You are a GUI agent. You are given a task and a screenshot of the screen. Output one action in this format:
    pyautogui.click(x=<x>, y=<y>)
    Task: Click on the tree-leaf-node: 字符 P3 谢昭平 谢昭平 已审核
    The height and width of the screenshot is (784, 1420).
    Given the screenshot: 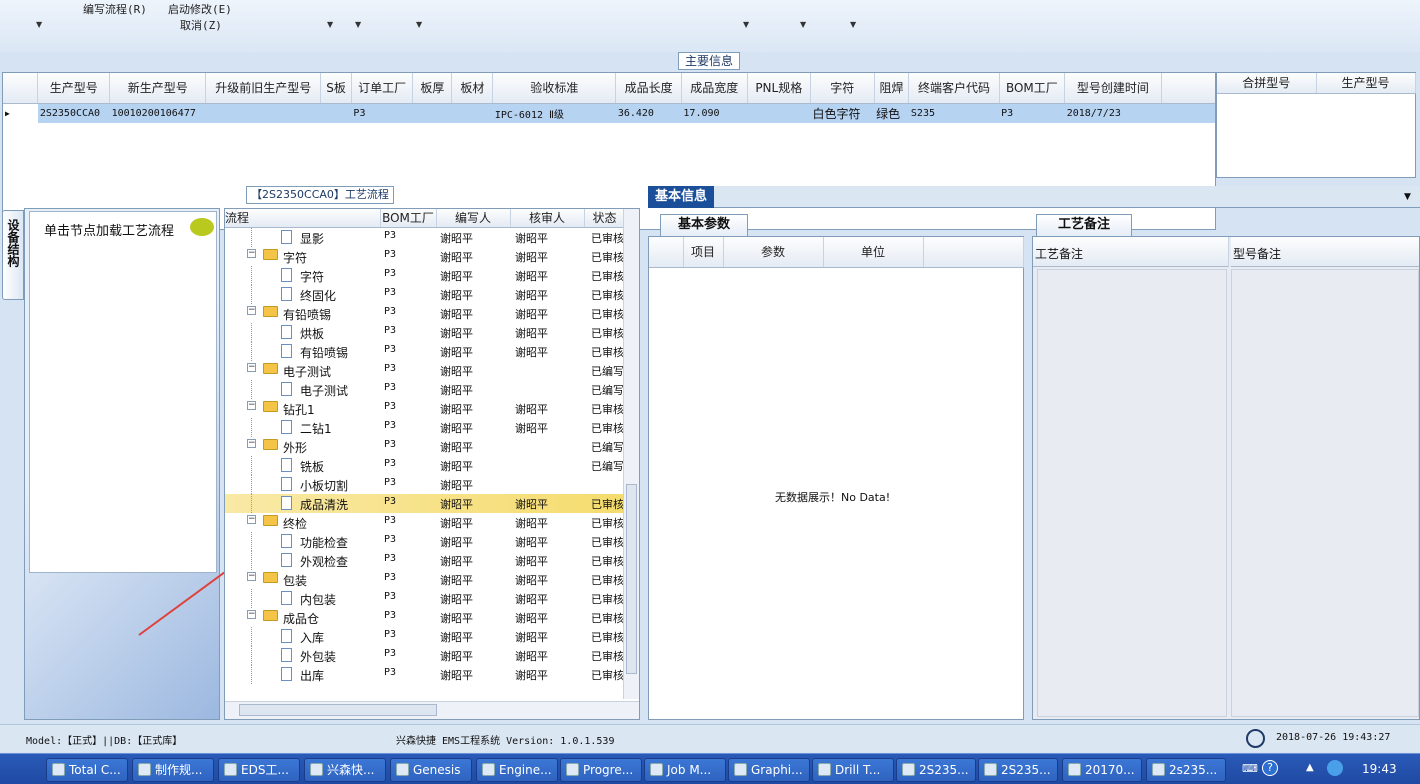 What is the action you would take?
    pyautogui.click(x=425, y=275)
    